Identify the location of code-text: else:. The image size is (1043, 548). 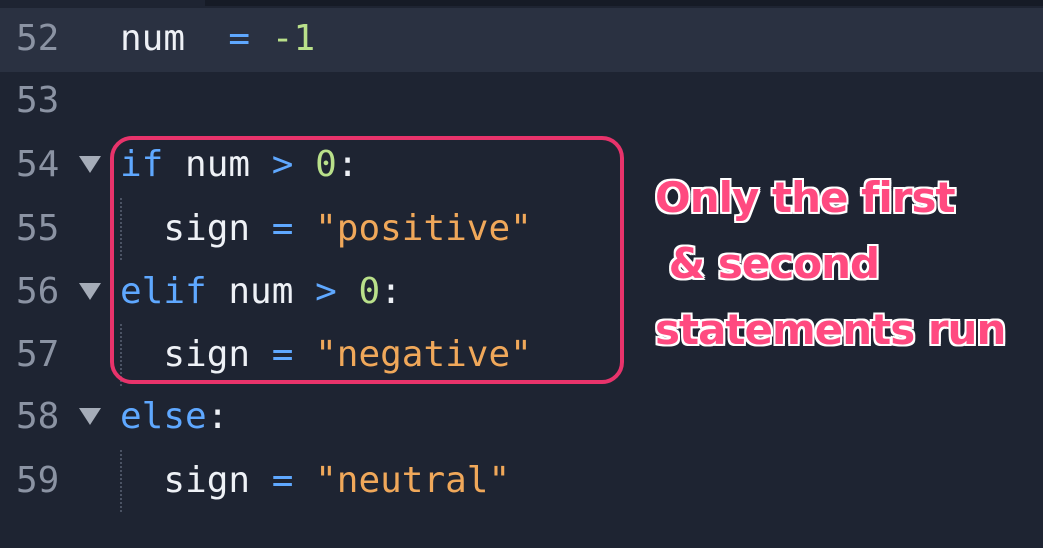
(174, 417).